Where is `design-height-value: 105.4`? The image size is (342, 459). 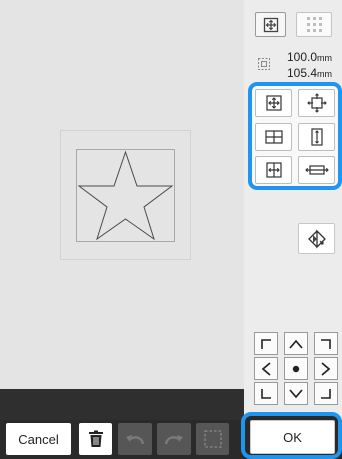 design-height-value: 105.4 is located at coordinates (301, 73).